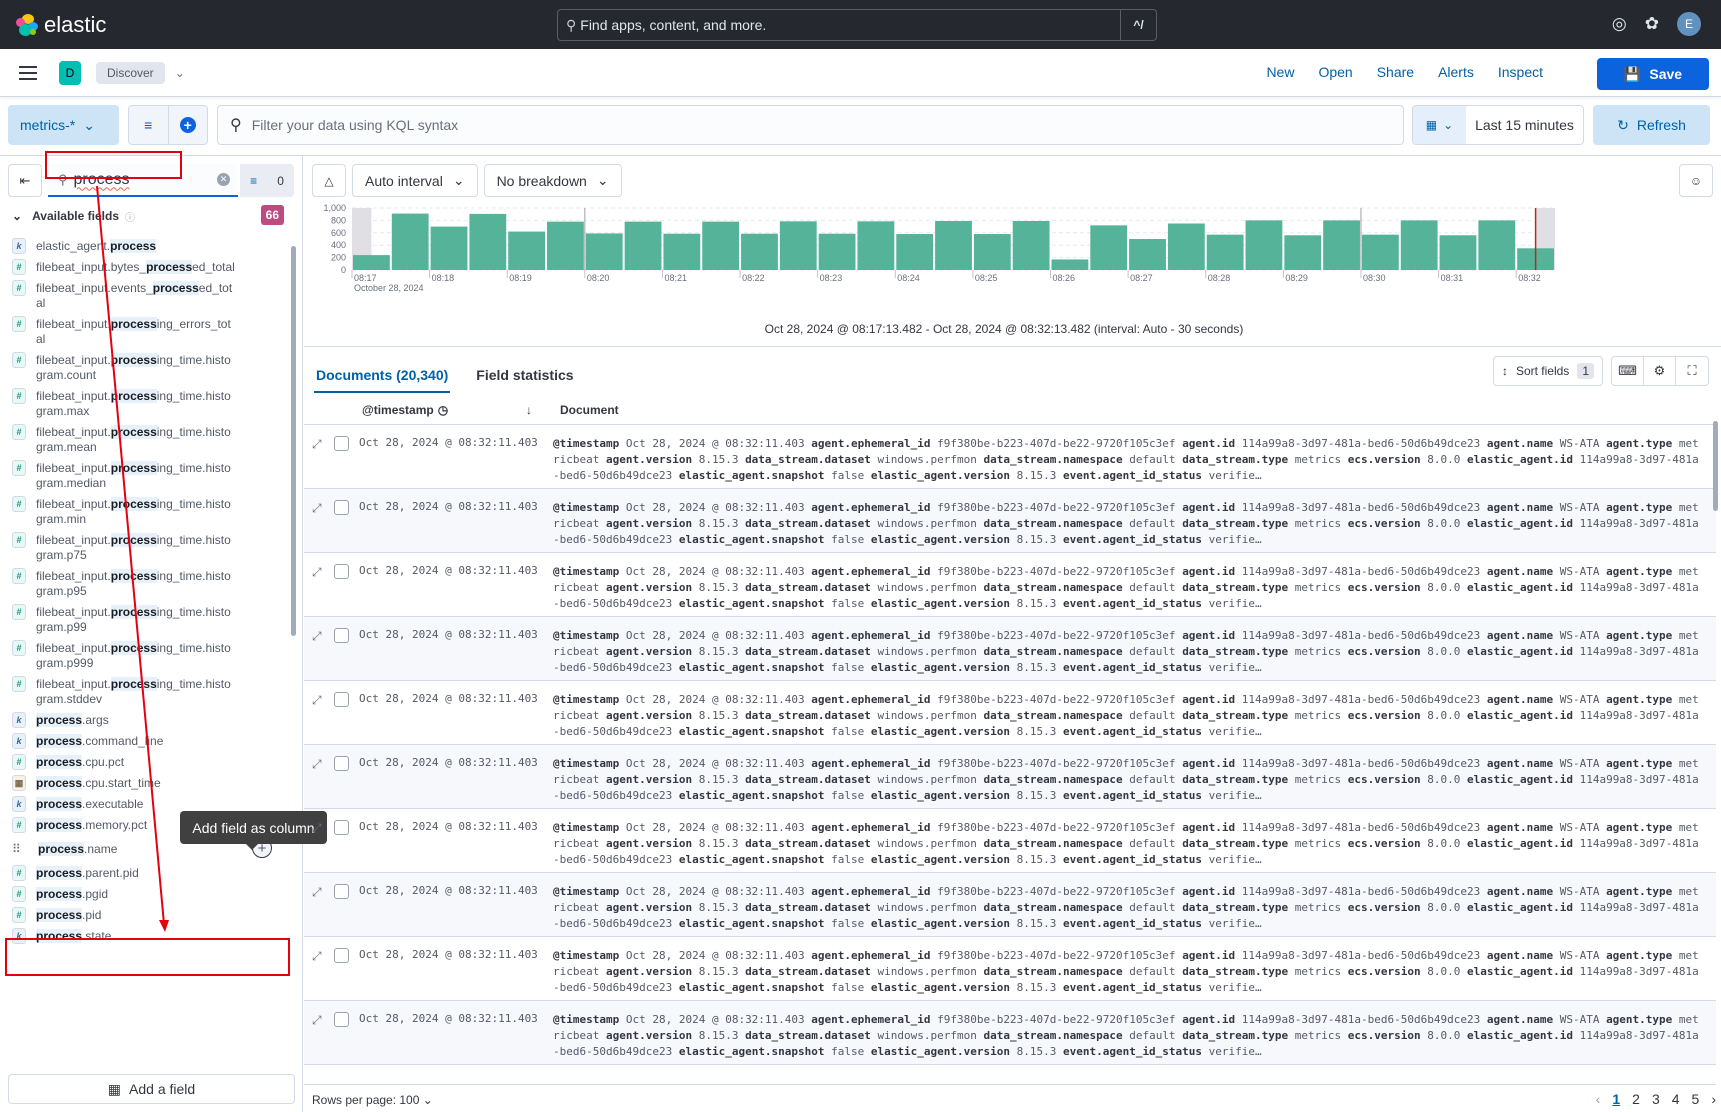 This screenshot has height=1112, width=1721. I want to click on space-avatar: D, so click(70, 72).